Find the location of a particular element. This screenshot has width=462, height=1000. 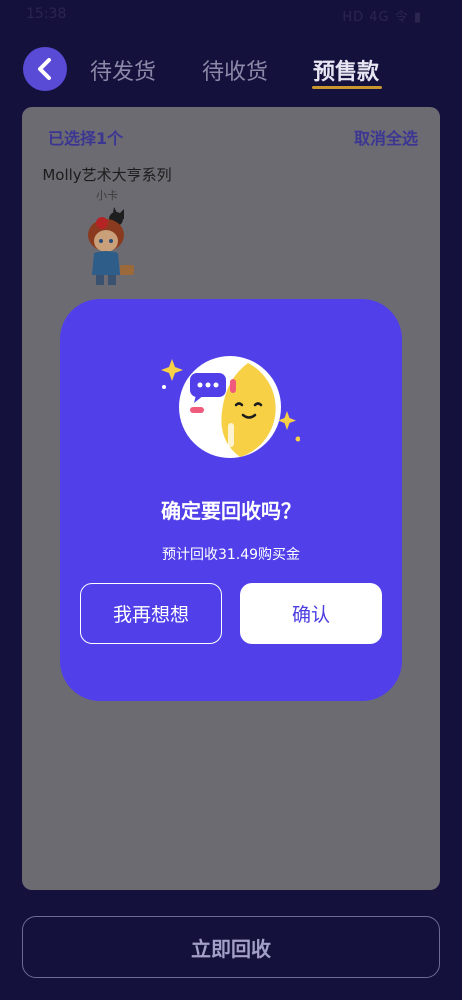

product-subtitle: 小卡 is located at coordinates (107, 195).